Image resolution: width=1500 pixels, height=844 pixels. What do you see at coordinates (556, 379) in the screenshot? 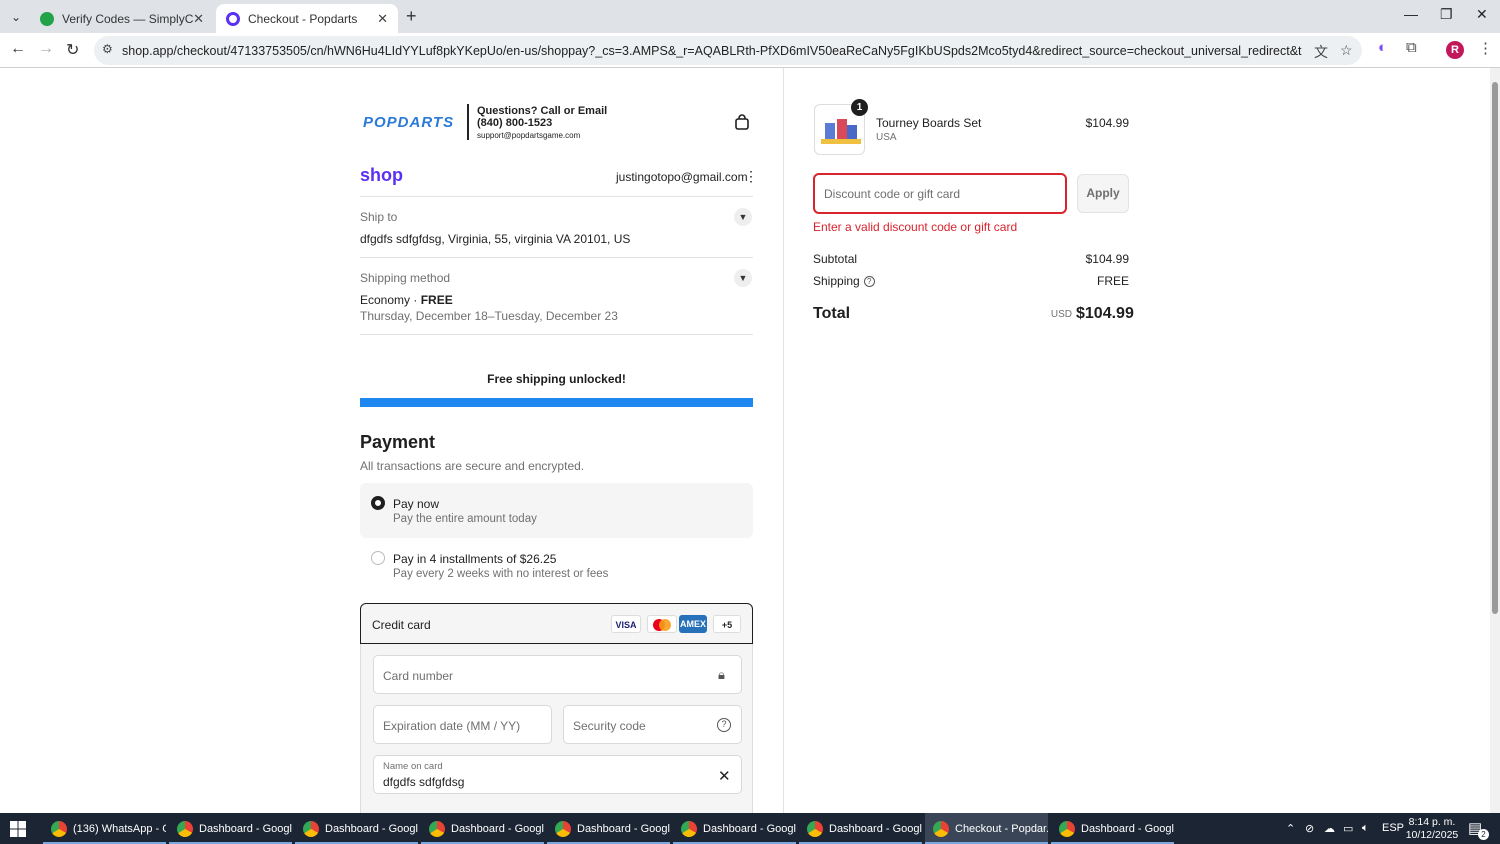
I see `free-shipping-message: Free shipping unlocked!` at bounding box center [556, 379].